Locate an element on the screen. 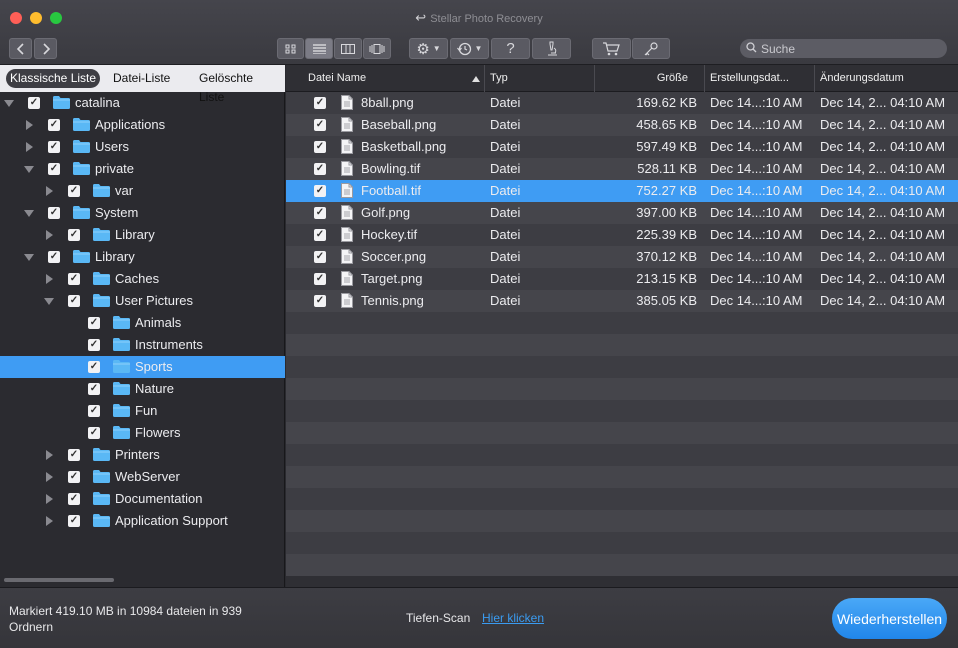  search-field is located at coordinates (843, 48).